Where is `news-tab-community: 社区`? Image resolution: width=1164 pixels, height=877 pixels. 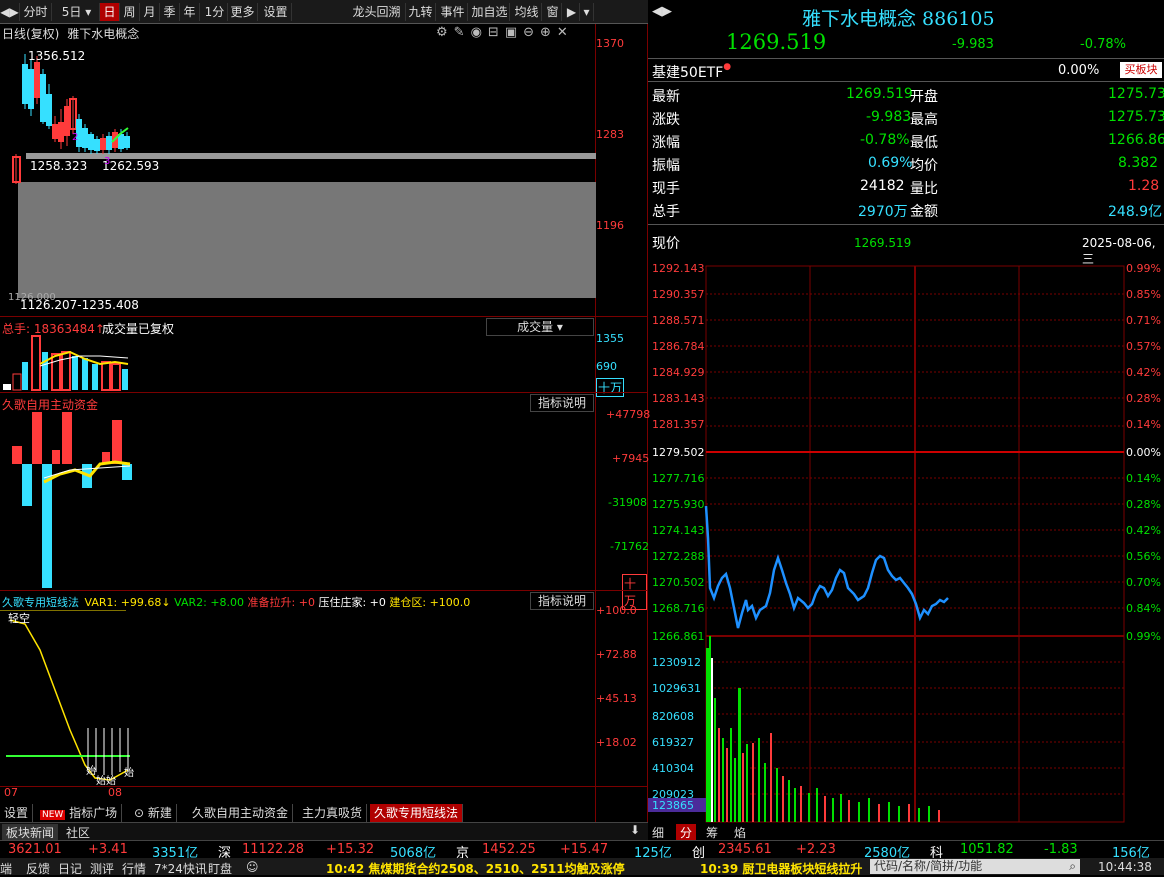 news-tab-community: 社区 is located at coordinates (78, 832).